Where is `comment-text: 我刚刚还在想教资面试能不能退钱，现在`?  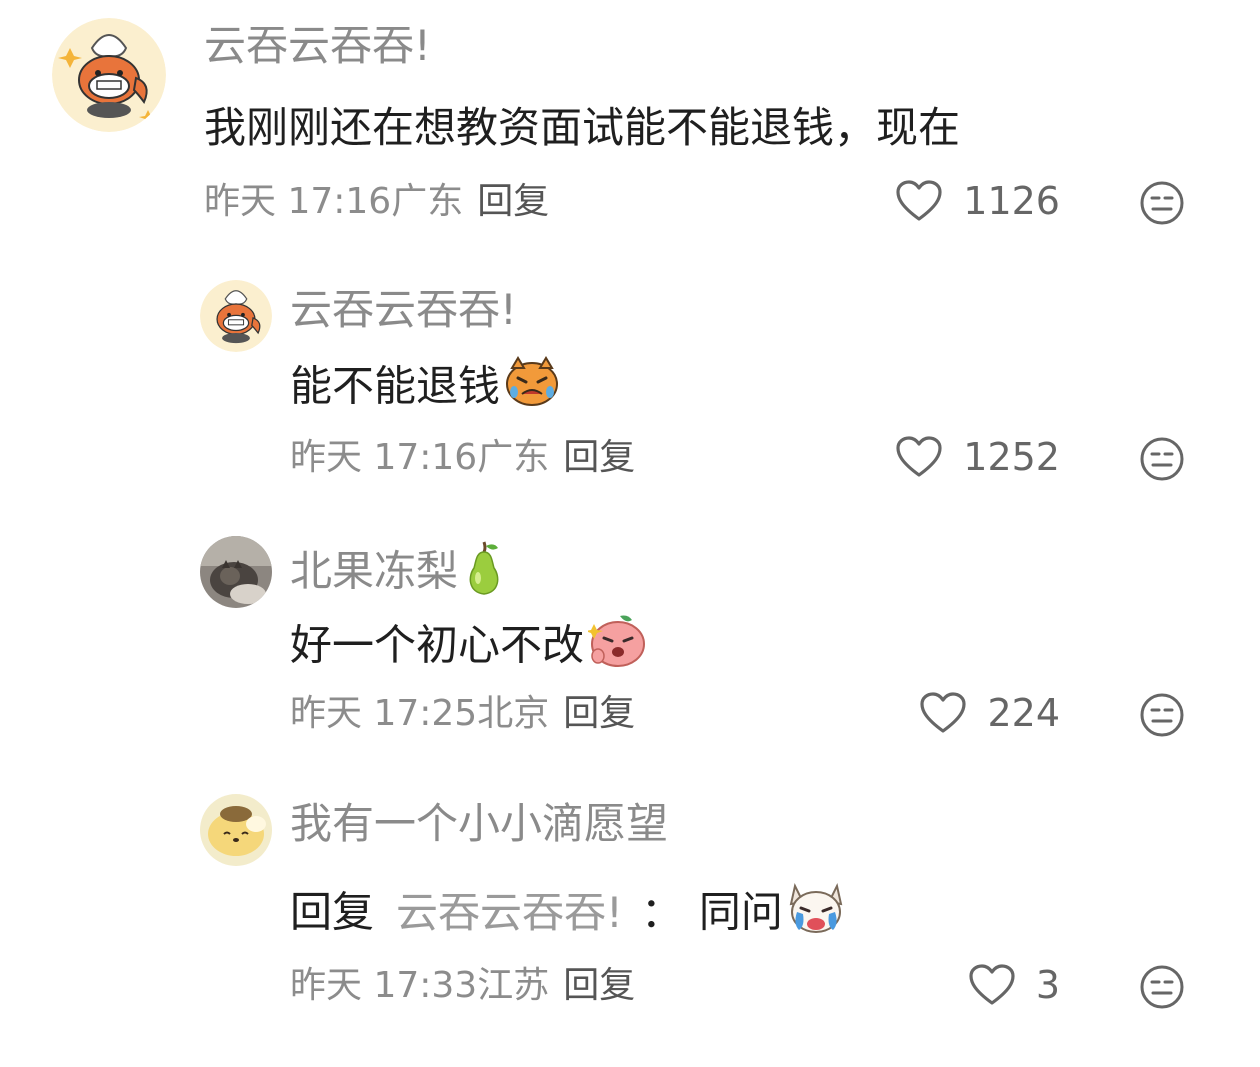
comment-text: 我刚刚还在想教资面试能不能退钱，现在 is located at coordinates (582, 127).